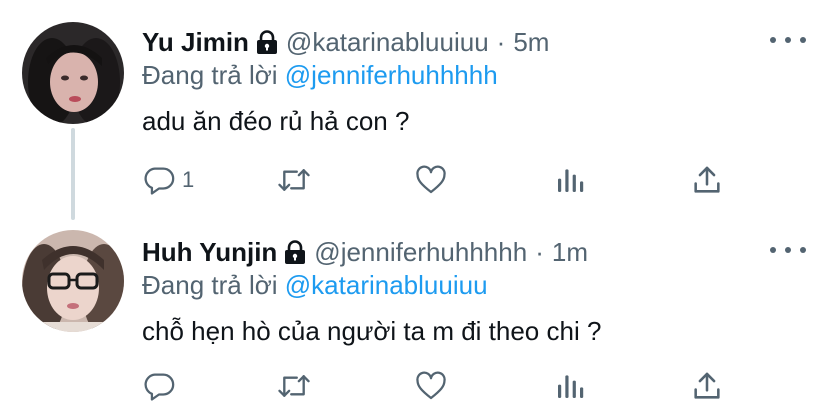 The image size is (828, 414). I want to click on tweet-header: Huh Yunjin @jenniferhuhhhhh · 1m, so click(365, 252).